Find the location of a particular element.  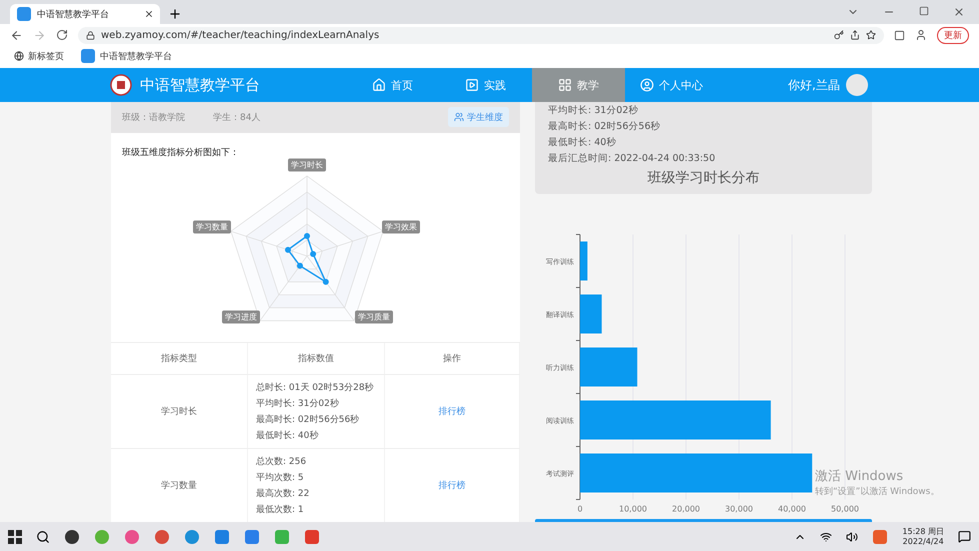

grid-icon is located at coordinates (565, 85).